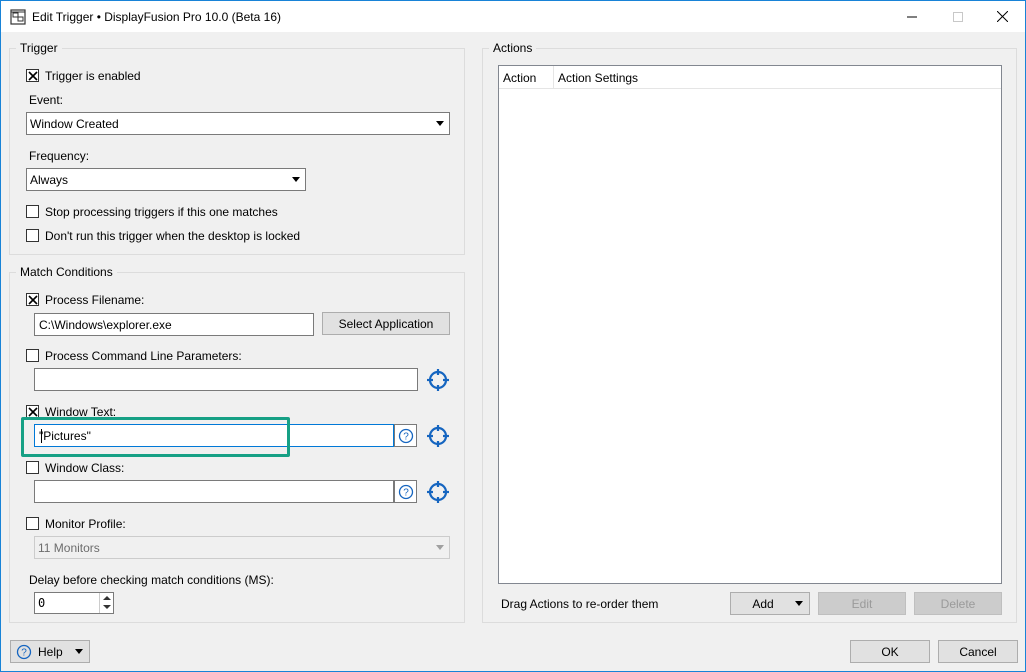 The image size is (1026, 672). What do you see at coordinates (69, 548) in the screenshot?
I see `monitor-profile-value: 11 Monitors` at bounding box center [69, 548].